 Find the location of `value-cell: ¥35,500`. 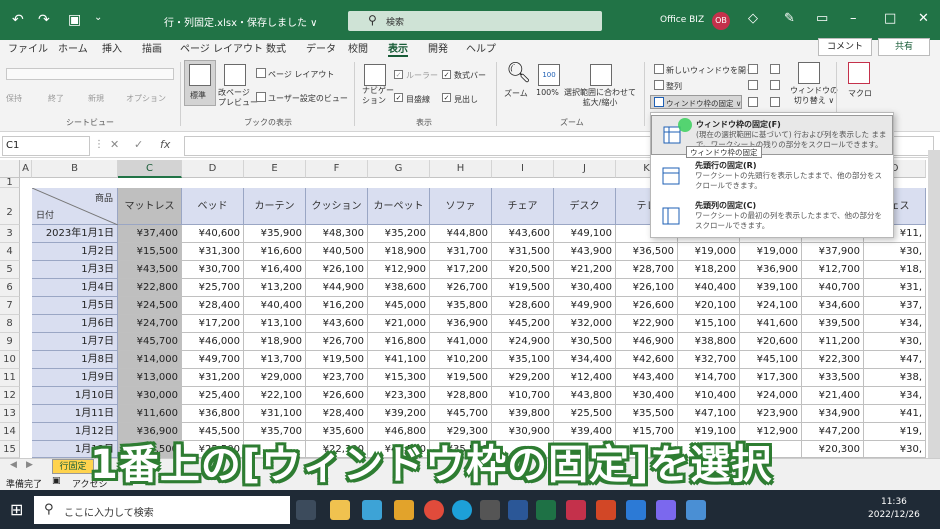

value-cell: ¥35,500 is located at coordinates (647, 414).